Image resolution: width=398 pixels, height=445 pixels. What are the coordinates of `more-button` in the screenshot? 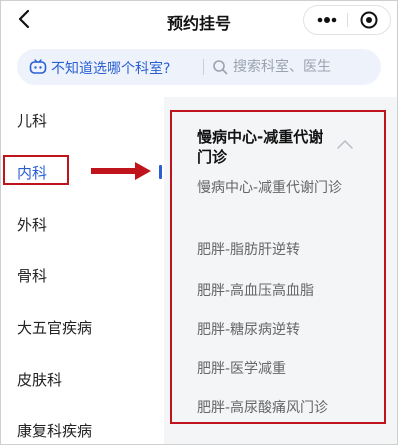 It's located at (327, 20).